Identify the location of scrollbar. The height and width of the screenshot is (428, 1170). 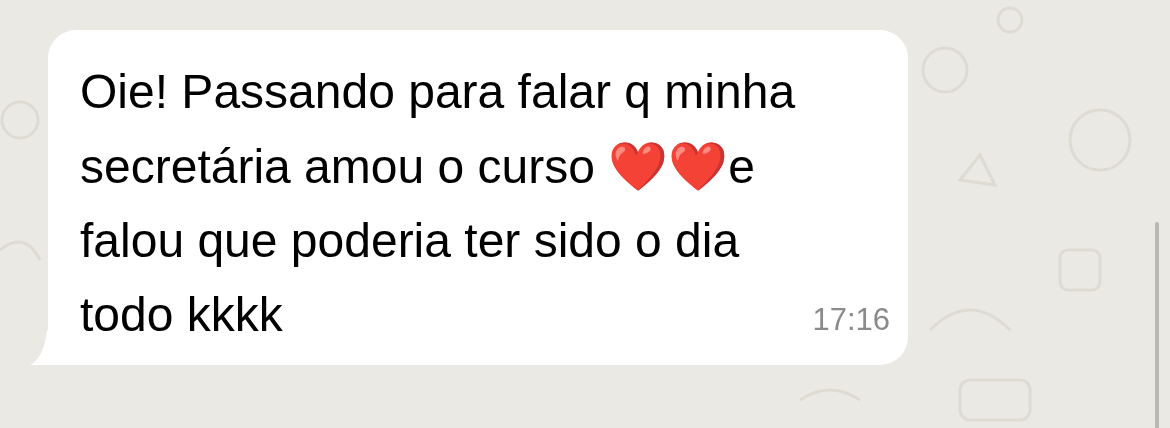
(1157, 325).